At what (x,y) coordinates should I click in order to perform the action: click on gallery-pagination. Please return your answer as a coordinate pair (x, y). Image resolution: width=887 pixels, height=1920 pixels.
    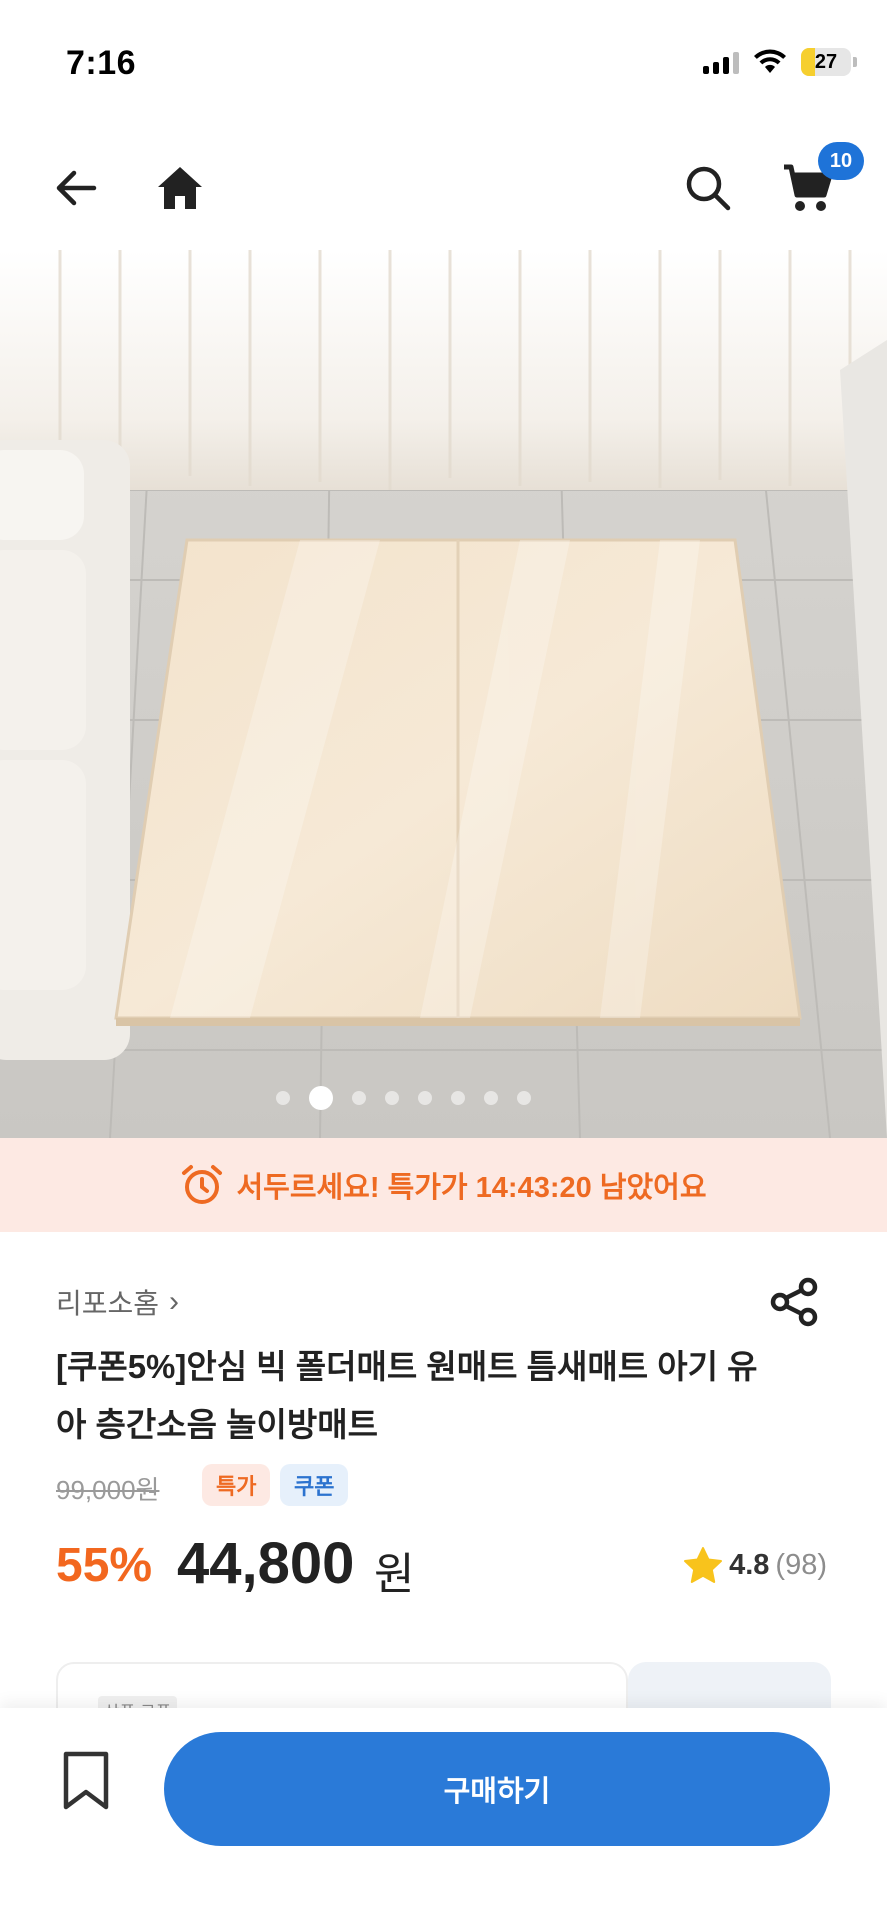
    Looking at the image, I should click on (423, 1098).